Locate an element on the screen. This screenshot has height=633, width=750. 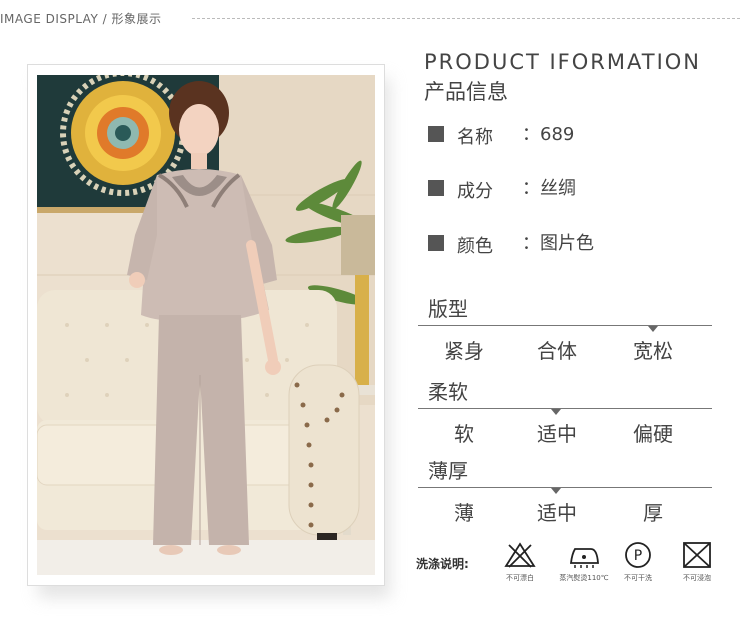
product-info-title-cn: 产品信息 is located at coordinates (466, 92).